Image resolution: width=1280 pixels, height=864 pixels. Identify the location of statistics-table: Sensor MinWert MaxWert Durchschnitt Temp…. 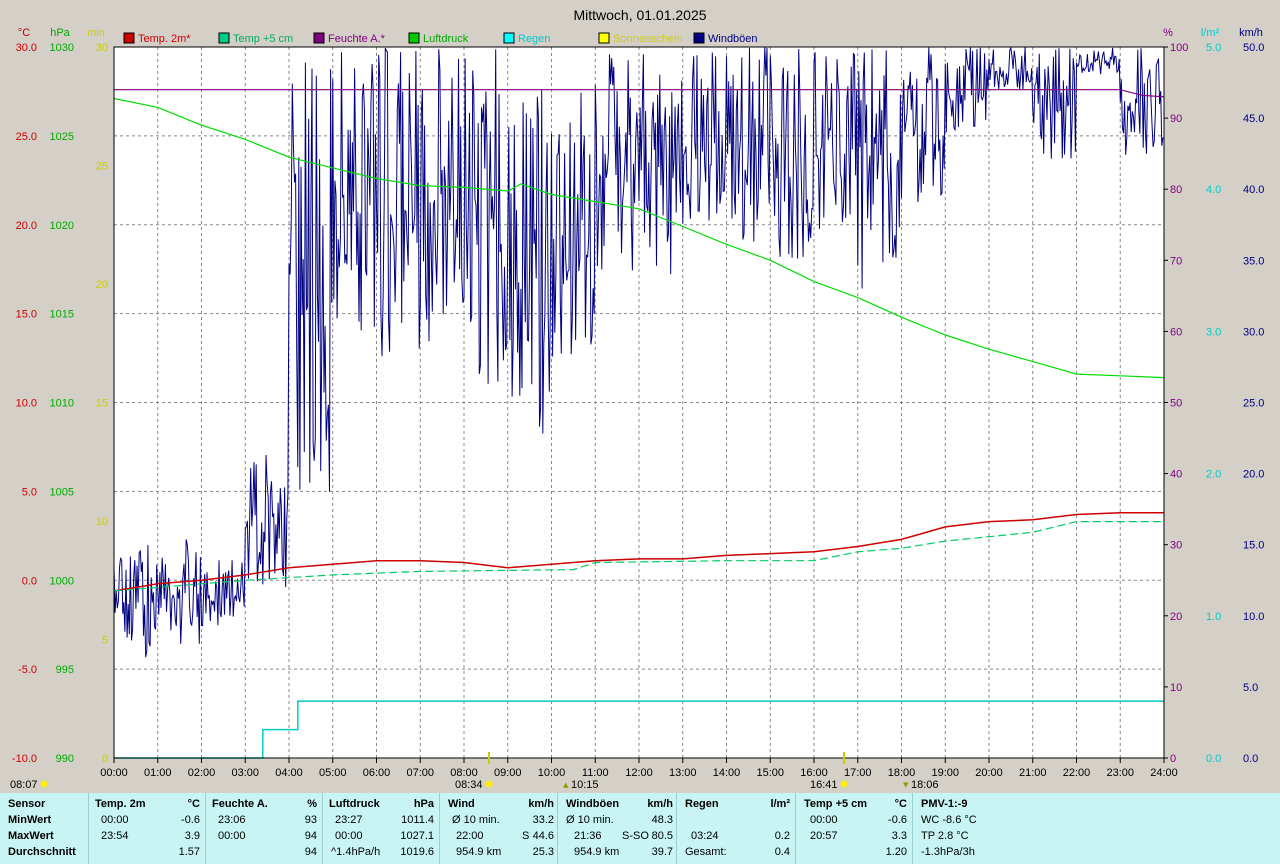
(640, 828).